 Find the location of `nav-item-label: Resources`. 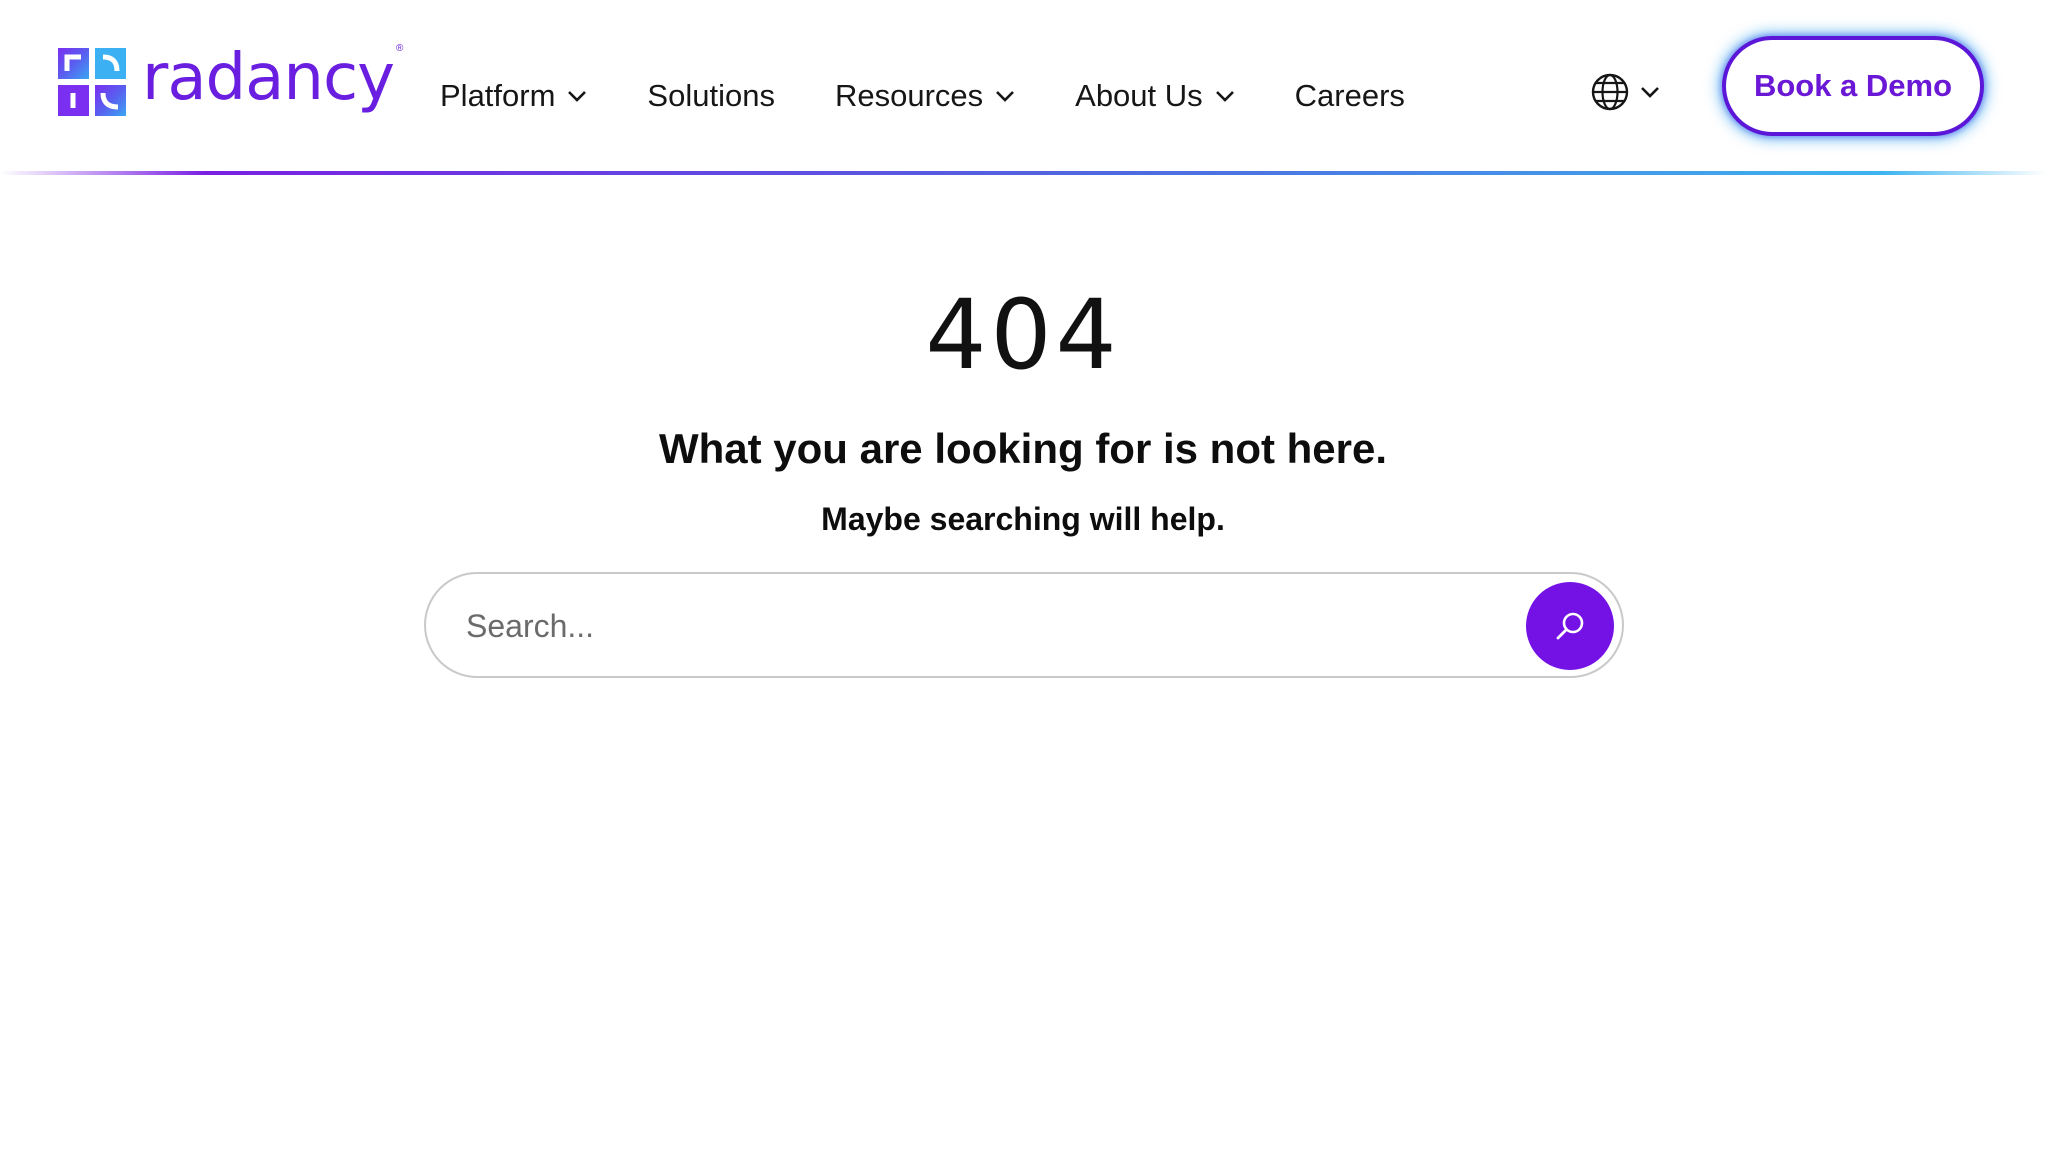

nav-item-label: Resources is located at coordinates (909, 95).